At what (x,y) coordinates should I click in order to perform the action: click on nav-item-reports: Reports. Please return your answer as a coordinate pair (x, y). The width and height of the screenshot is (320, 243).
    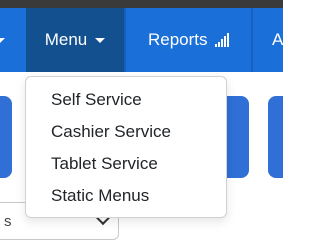
    Looking at the image, I should click on (188, 40).